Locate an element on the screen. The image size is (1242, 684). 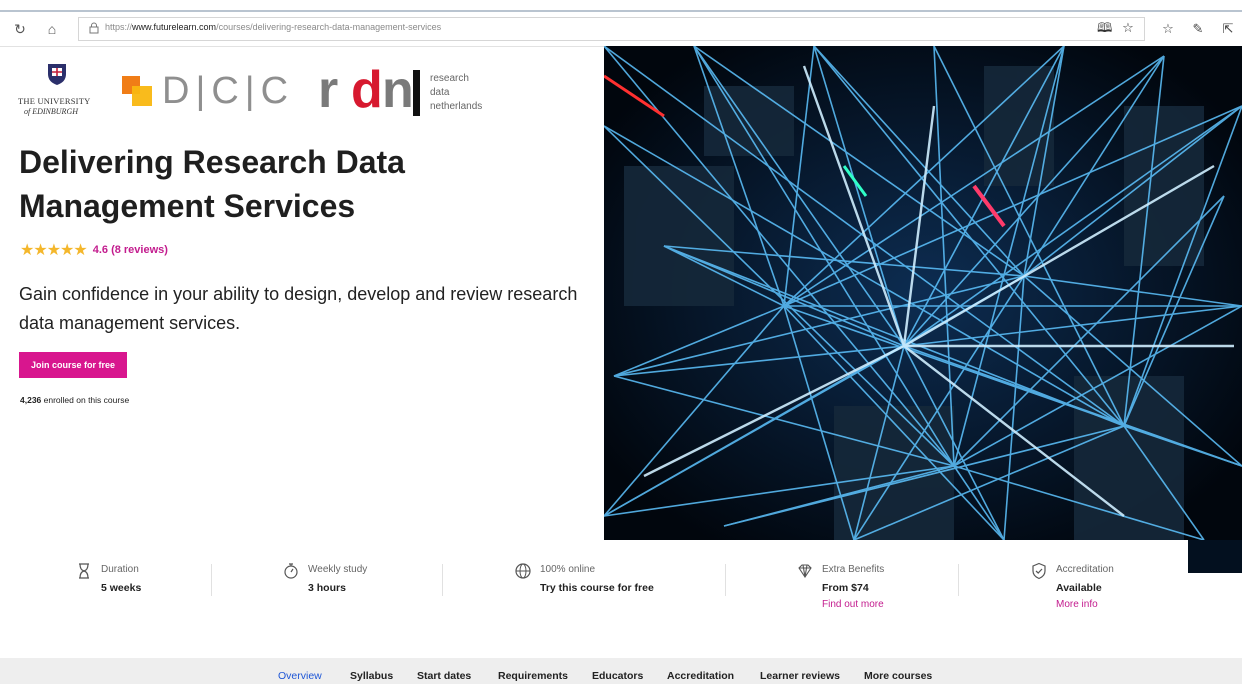
university-of-edinburgh-logo: THE UNIVERSITY of EDINBURGH is located at coordinates (57, 92).